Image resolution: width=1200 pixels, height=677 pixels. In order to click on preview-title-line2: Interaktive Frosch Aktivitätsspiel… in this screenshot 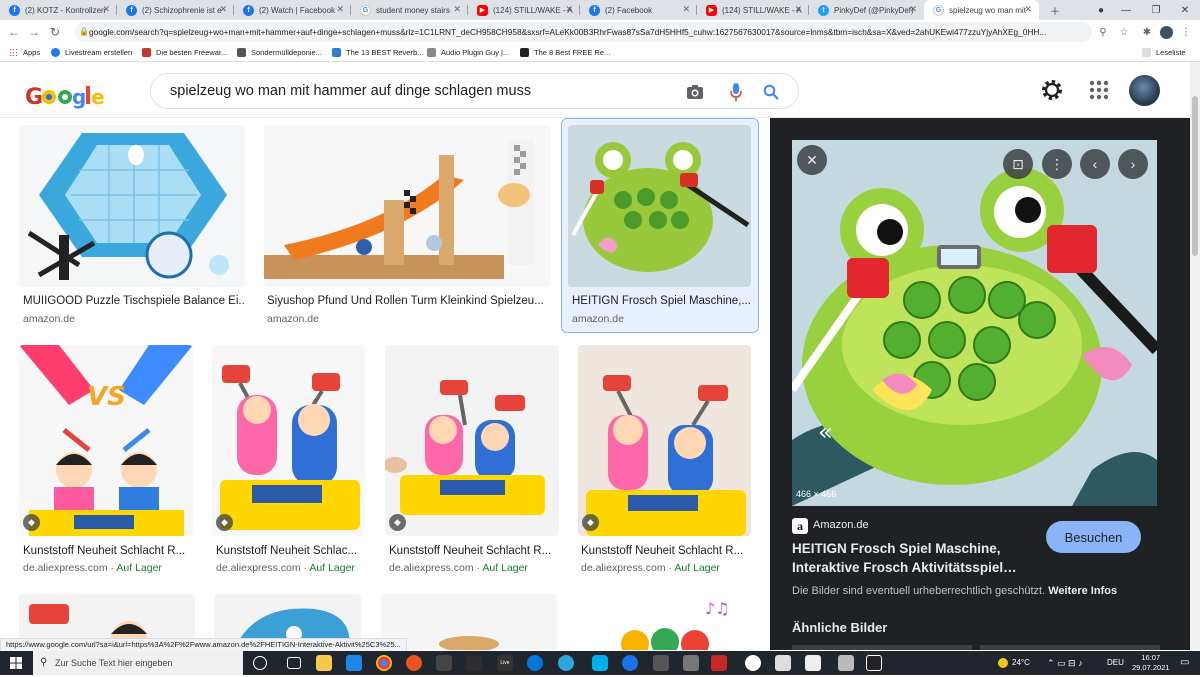, I will do `click(904, 567)`.